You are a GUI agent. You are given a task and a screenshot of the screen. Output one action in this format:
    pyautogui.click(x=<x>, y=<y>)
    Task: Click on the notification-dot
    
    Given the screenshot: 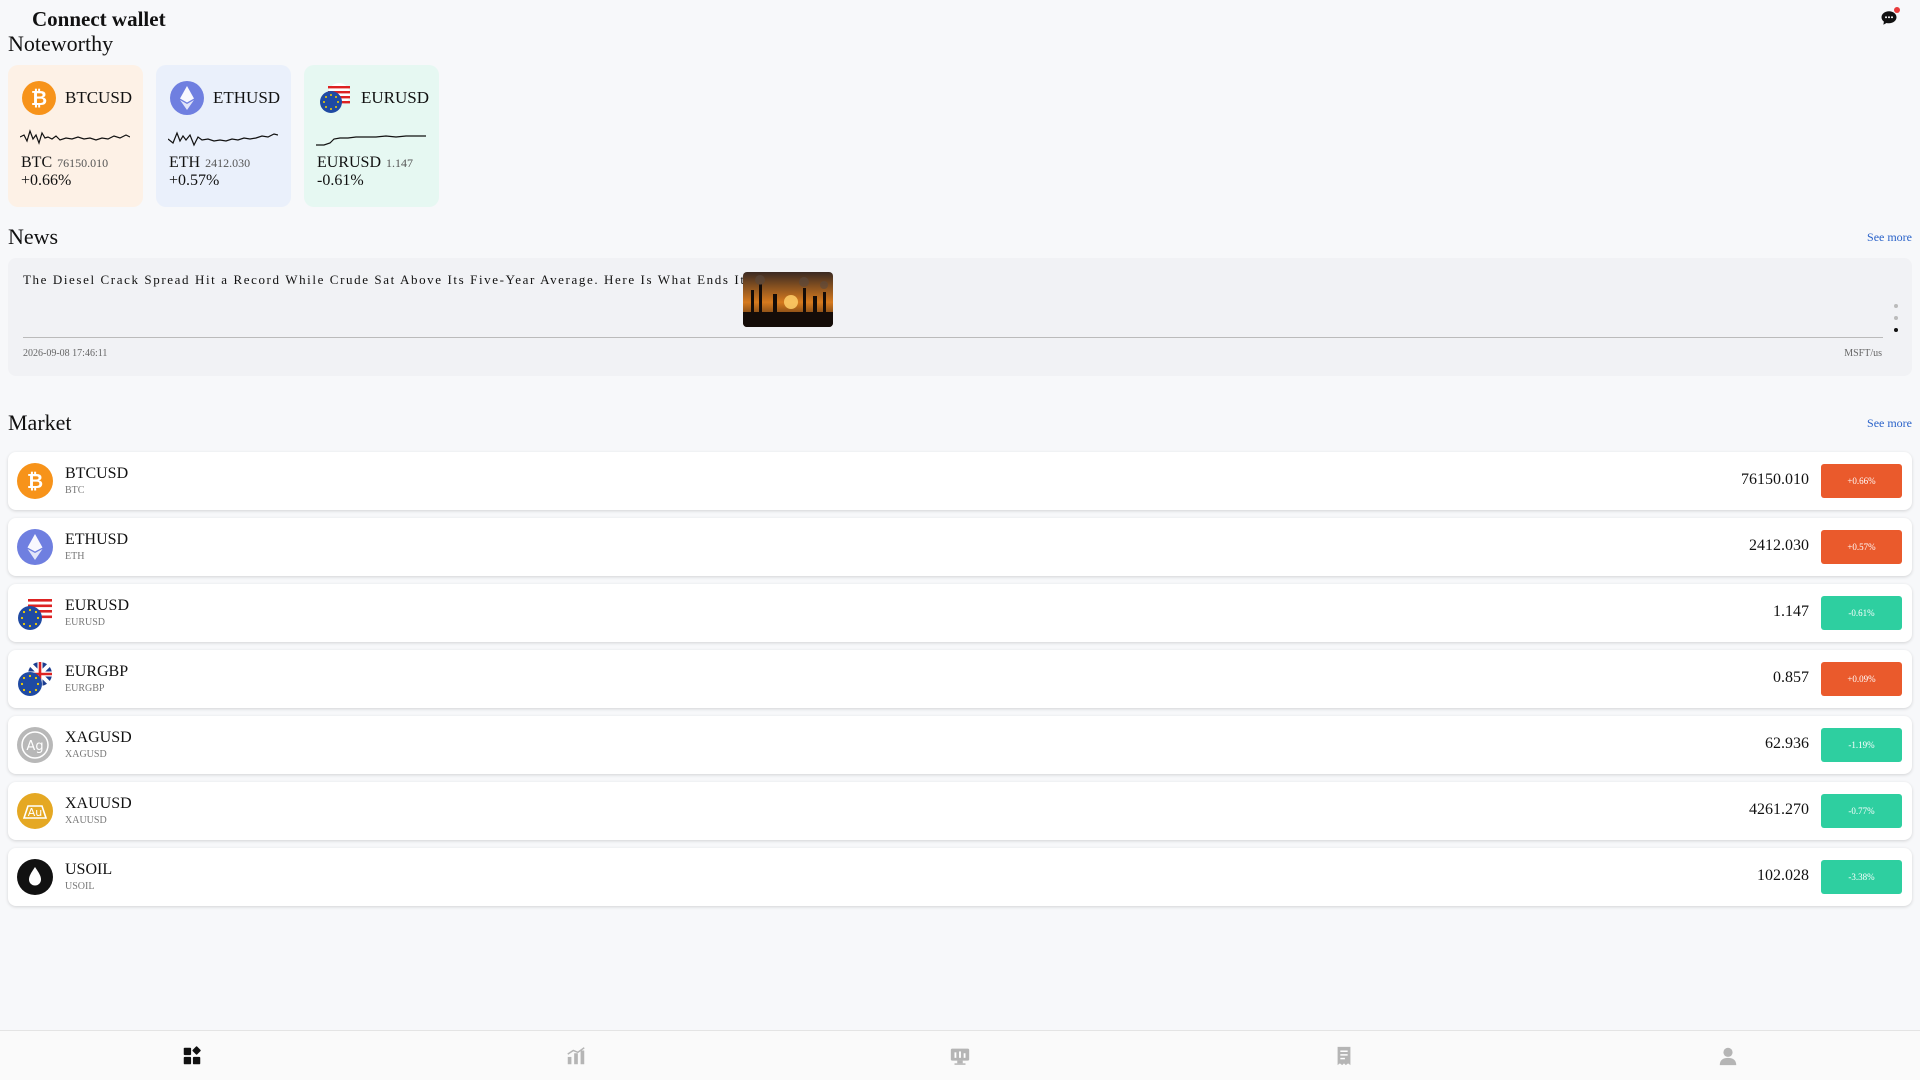 What is the action you would take?
    pyautogui.click(x=1897, y=10)
    